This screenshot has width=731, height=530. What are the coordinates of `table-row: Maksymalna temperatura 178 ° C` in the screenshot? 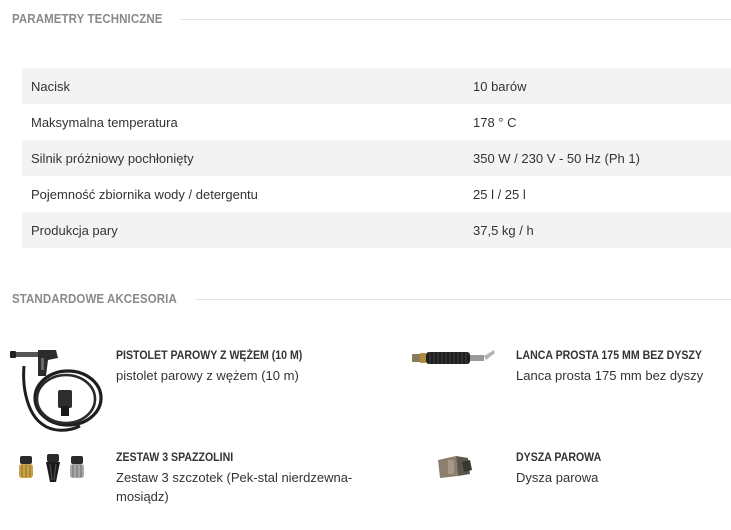 It's located at (376, 122).